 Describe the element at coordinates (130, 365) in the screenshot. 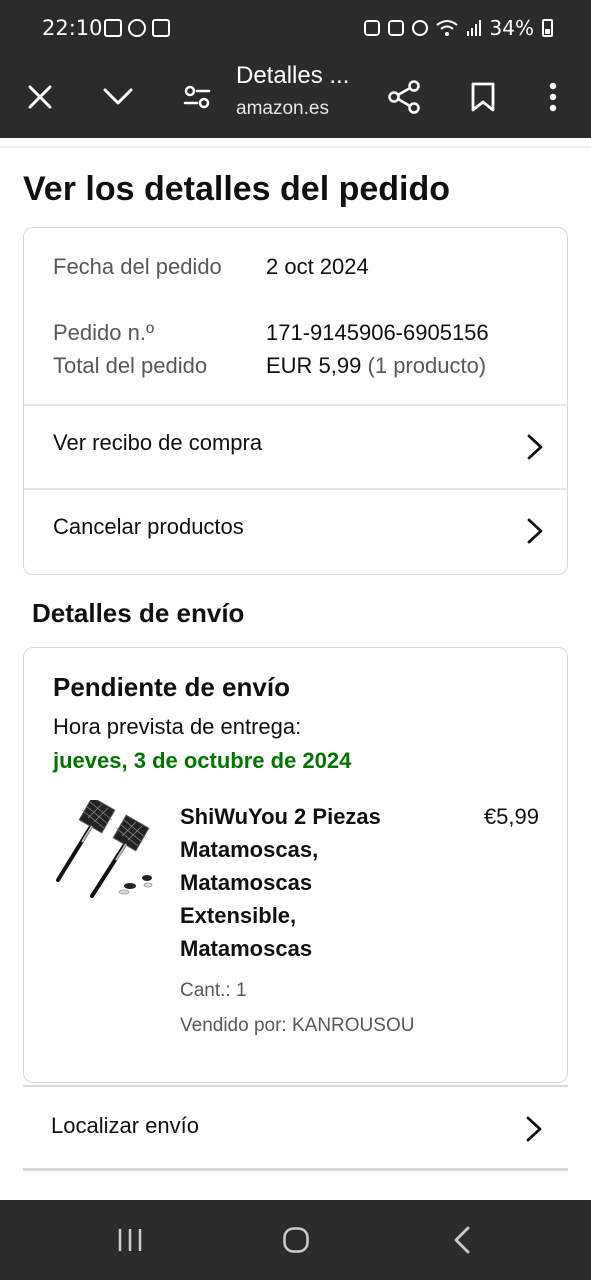

I see `order-total-label: Total del pedido` at that location.